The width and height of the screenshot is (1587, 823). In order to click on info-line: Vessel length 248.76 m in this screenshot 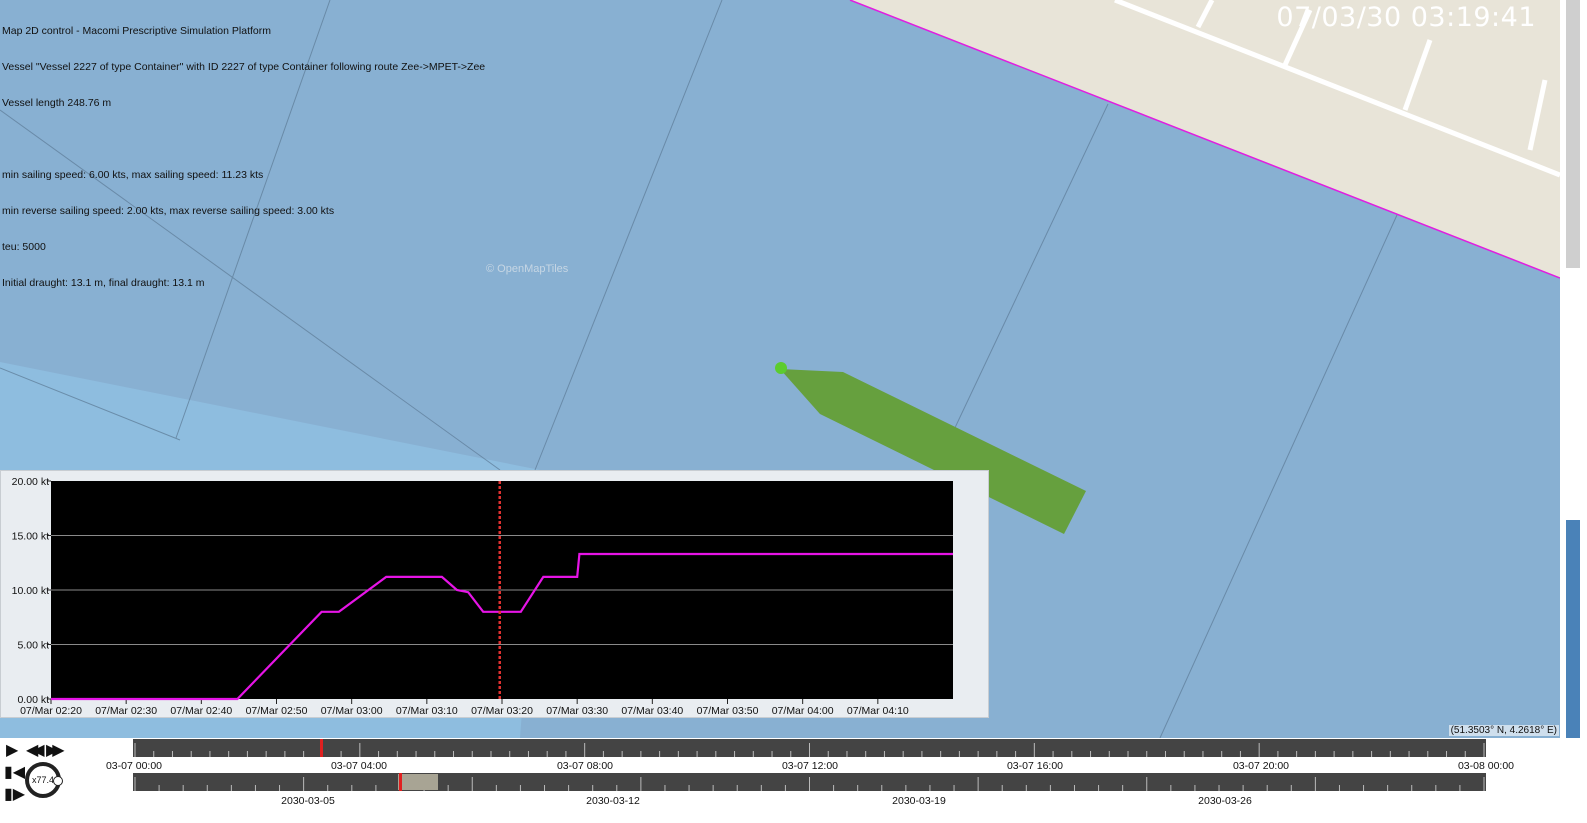, I will do `click(57, 103)`.